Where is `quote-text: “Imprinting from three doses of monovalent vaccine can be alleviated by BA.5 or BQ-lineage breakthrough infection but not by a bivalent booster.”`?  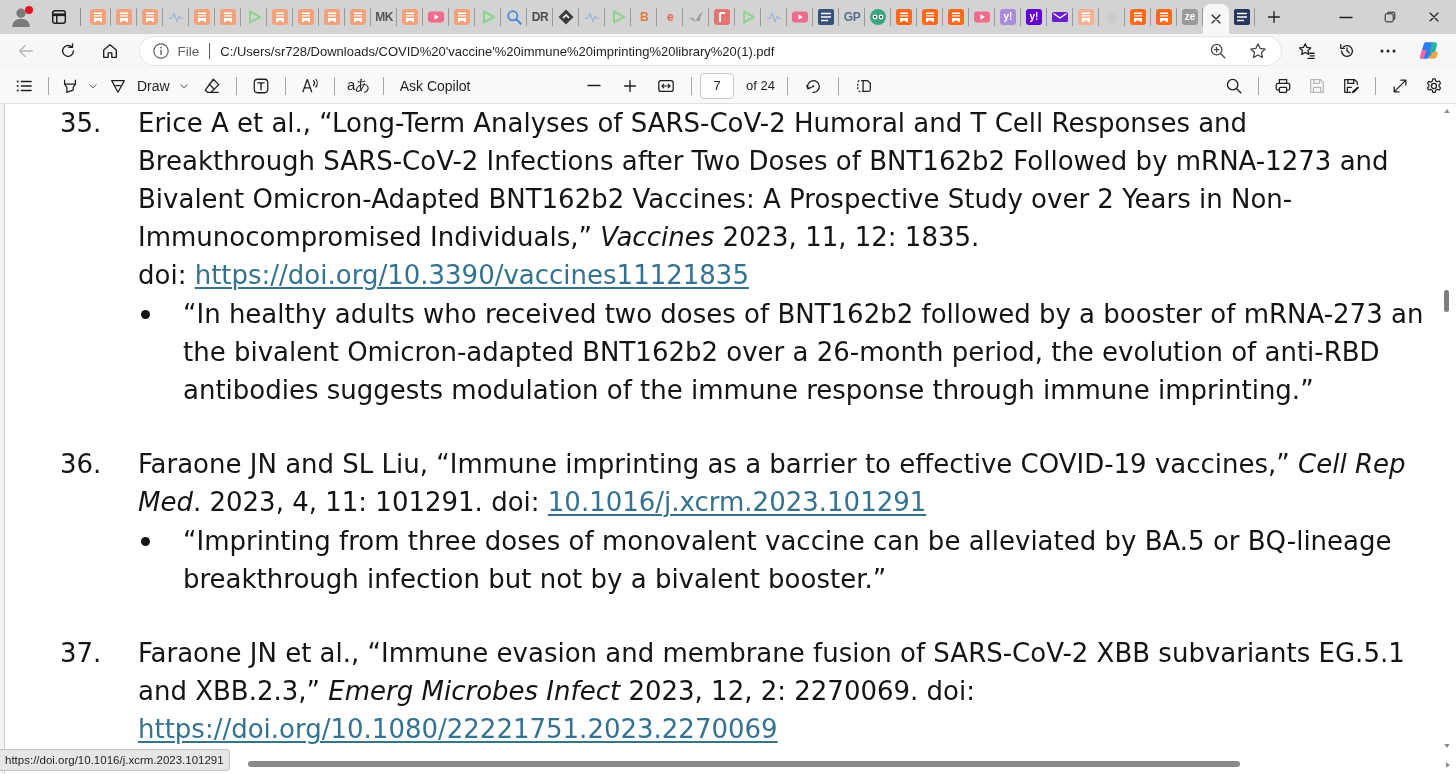
quote-text: “Imprinting from three doses of monovalent vaccine can be alleviated by BA.5 or BQ-lineage breakthrough infection but not by a bivalent booster.” is located at coordinates (787, 560).